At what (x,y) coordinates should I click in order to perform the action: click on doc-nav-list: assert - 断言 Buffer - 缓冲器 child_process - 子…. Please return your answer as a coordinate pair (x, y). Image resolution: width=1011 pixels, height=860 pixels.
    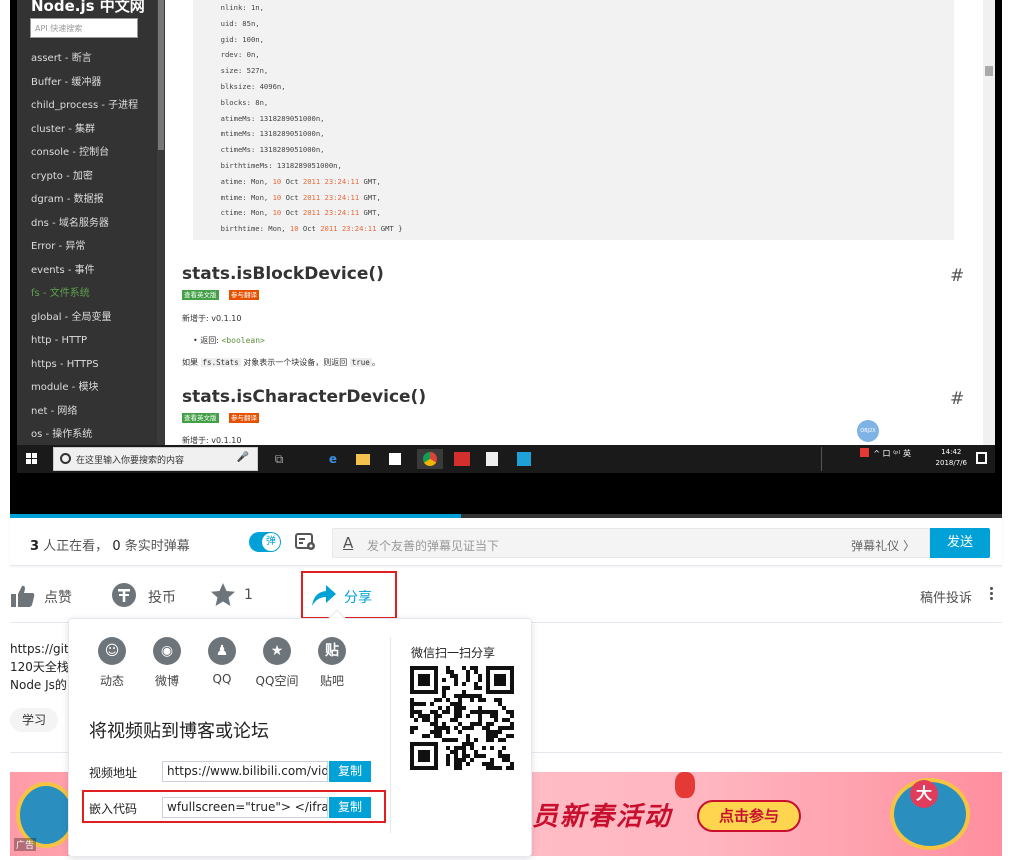
    Looking at the image, I should click on (84, 248).